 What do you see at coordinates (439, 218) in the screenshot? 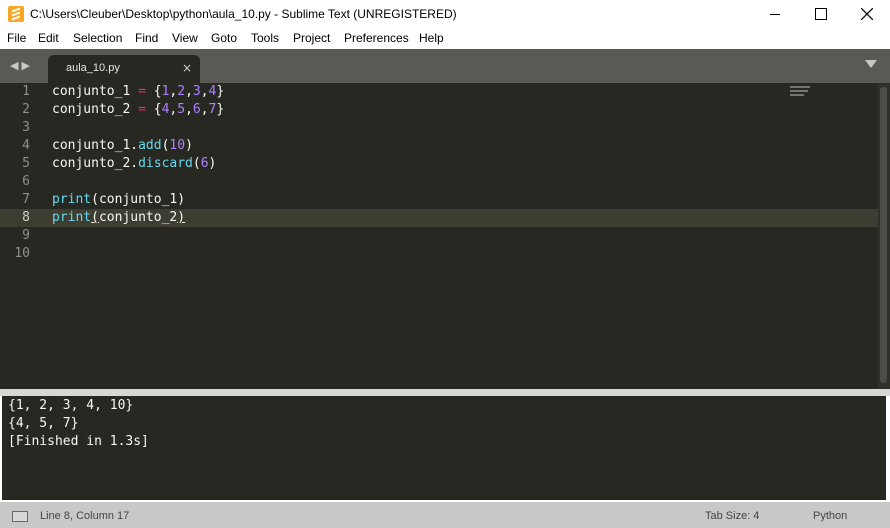
I see `current-code-line: 8 print(conjunto_2)` at bounding box center [439, 218].